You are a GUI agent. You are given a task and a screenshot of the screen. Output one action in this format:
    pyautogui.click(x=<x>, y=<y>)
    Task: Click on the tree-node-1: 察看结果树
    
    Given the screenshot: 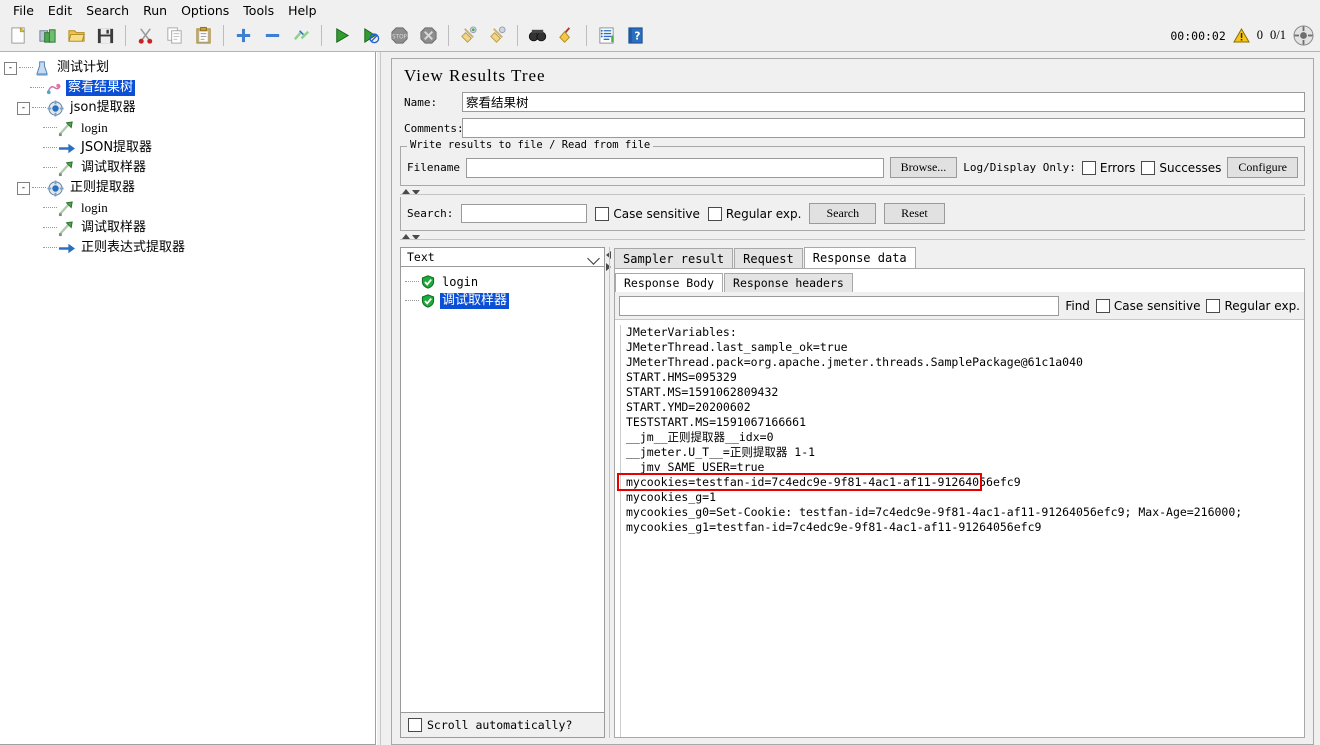 What is the action you would take?
    pyautogui.click(x=189, y=88)
    